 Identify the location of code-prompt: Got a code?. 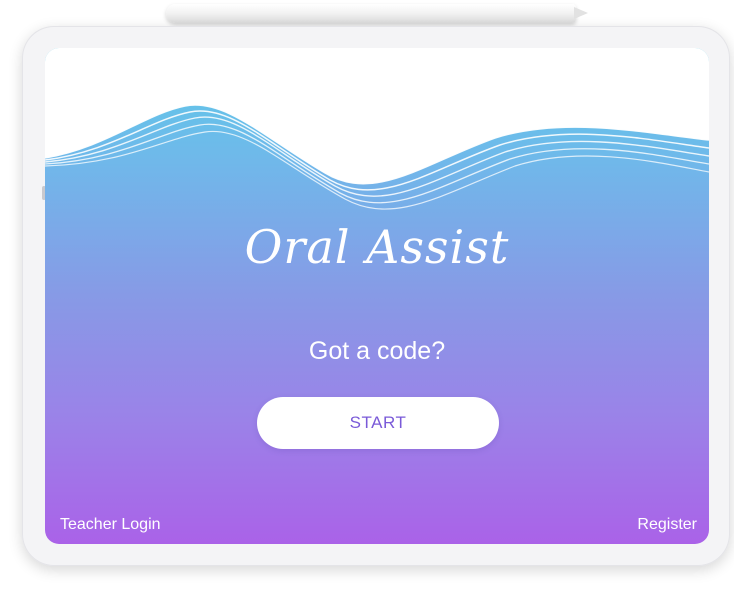
(377, 351).